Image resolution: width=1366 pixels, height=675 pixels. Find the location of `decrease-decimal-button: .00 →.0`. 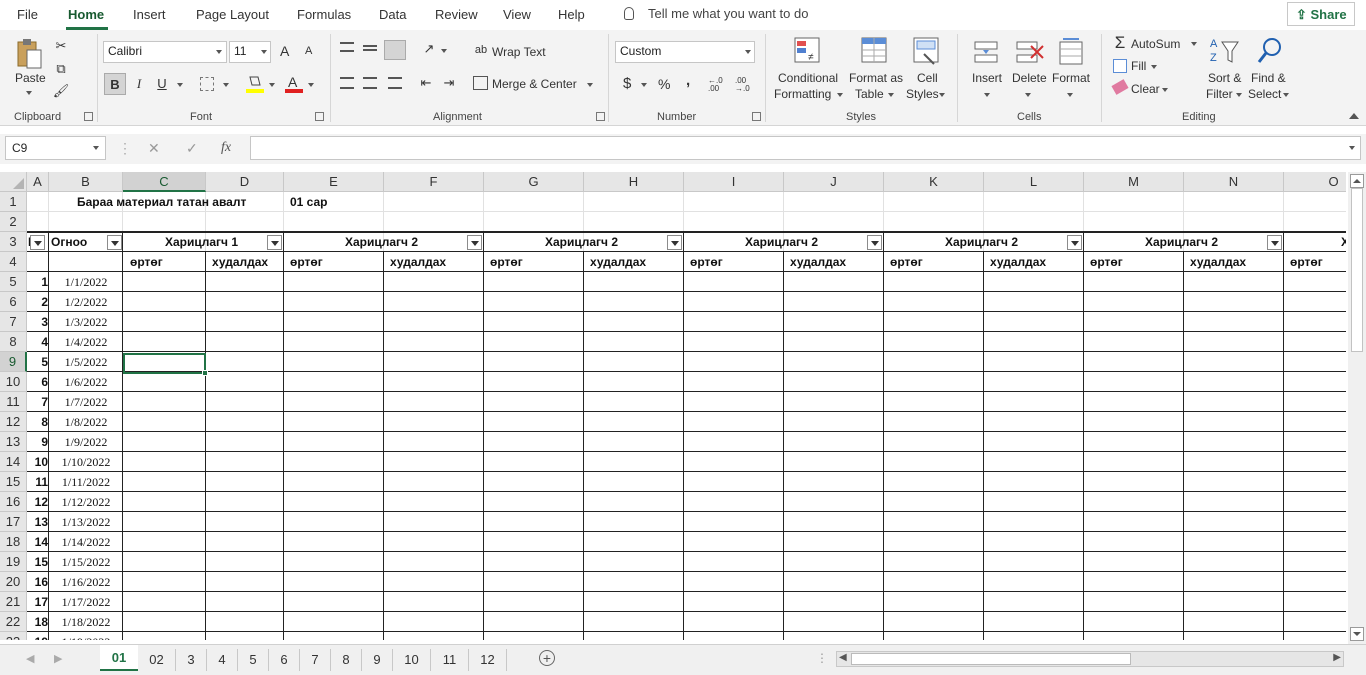

decrease-decimal-button: .00 →.0 is located at coordinates (746, 85).